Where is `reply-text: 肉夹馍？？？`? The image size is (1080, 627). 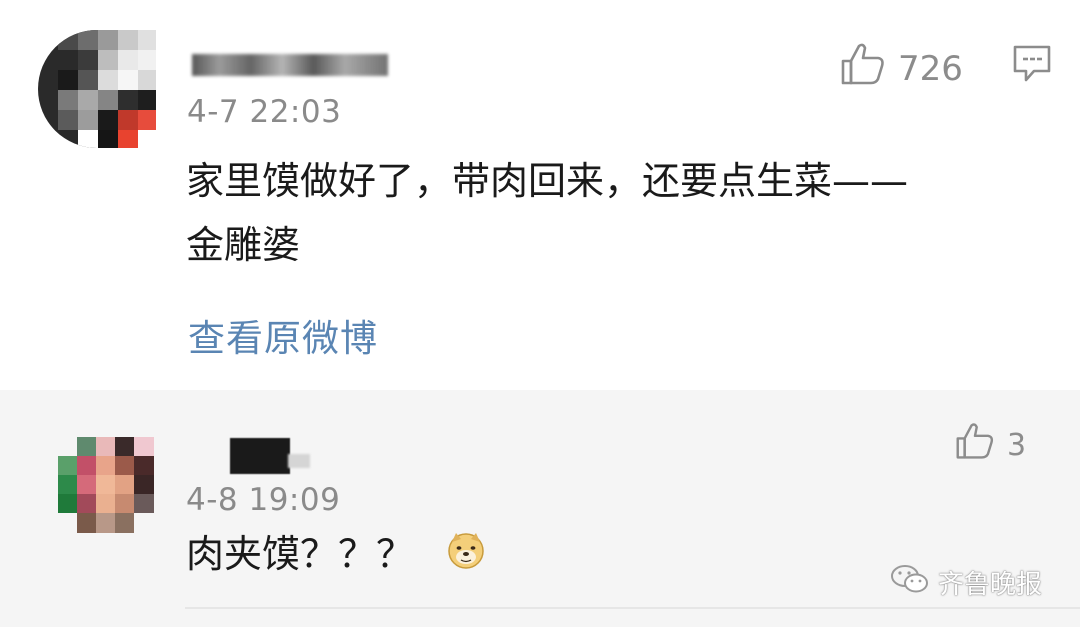 reply-text: 肉夹馍？？？ is located at coordinates (300, 554).